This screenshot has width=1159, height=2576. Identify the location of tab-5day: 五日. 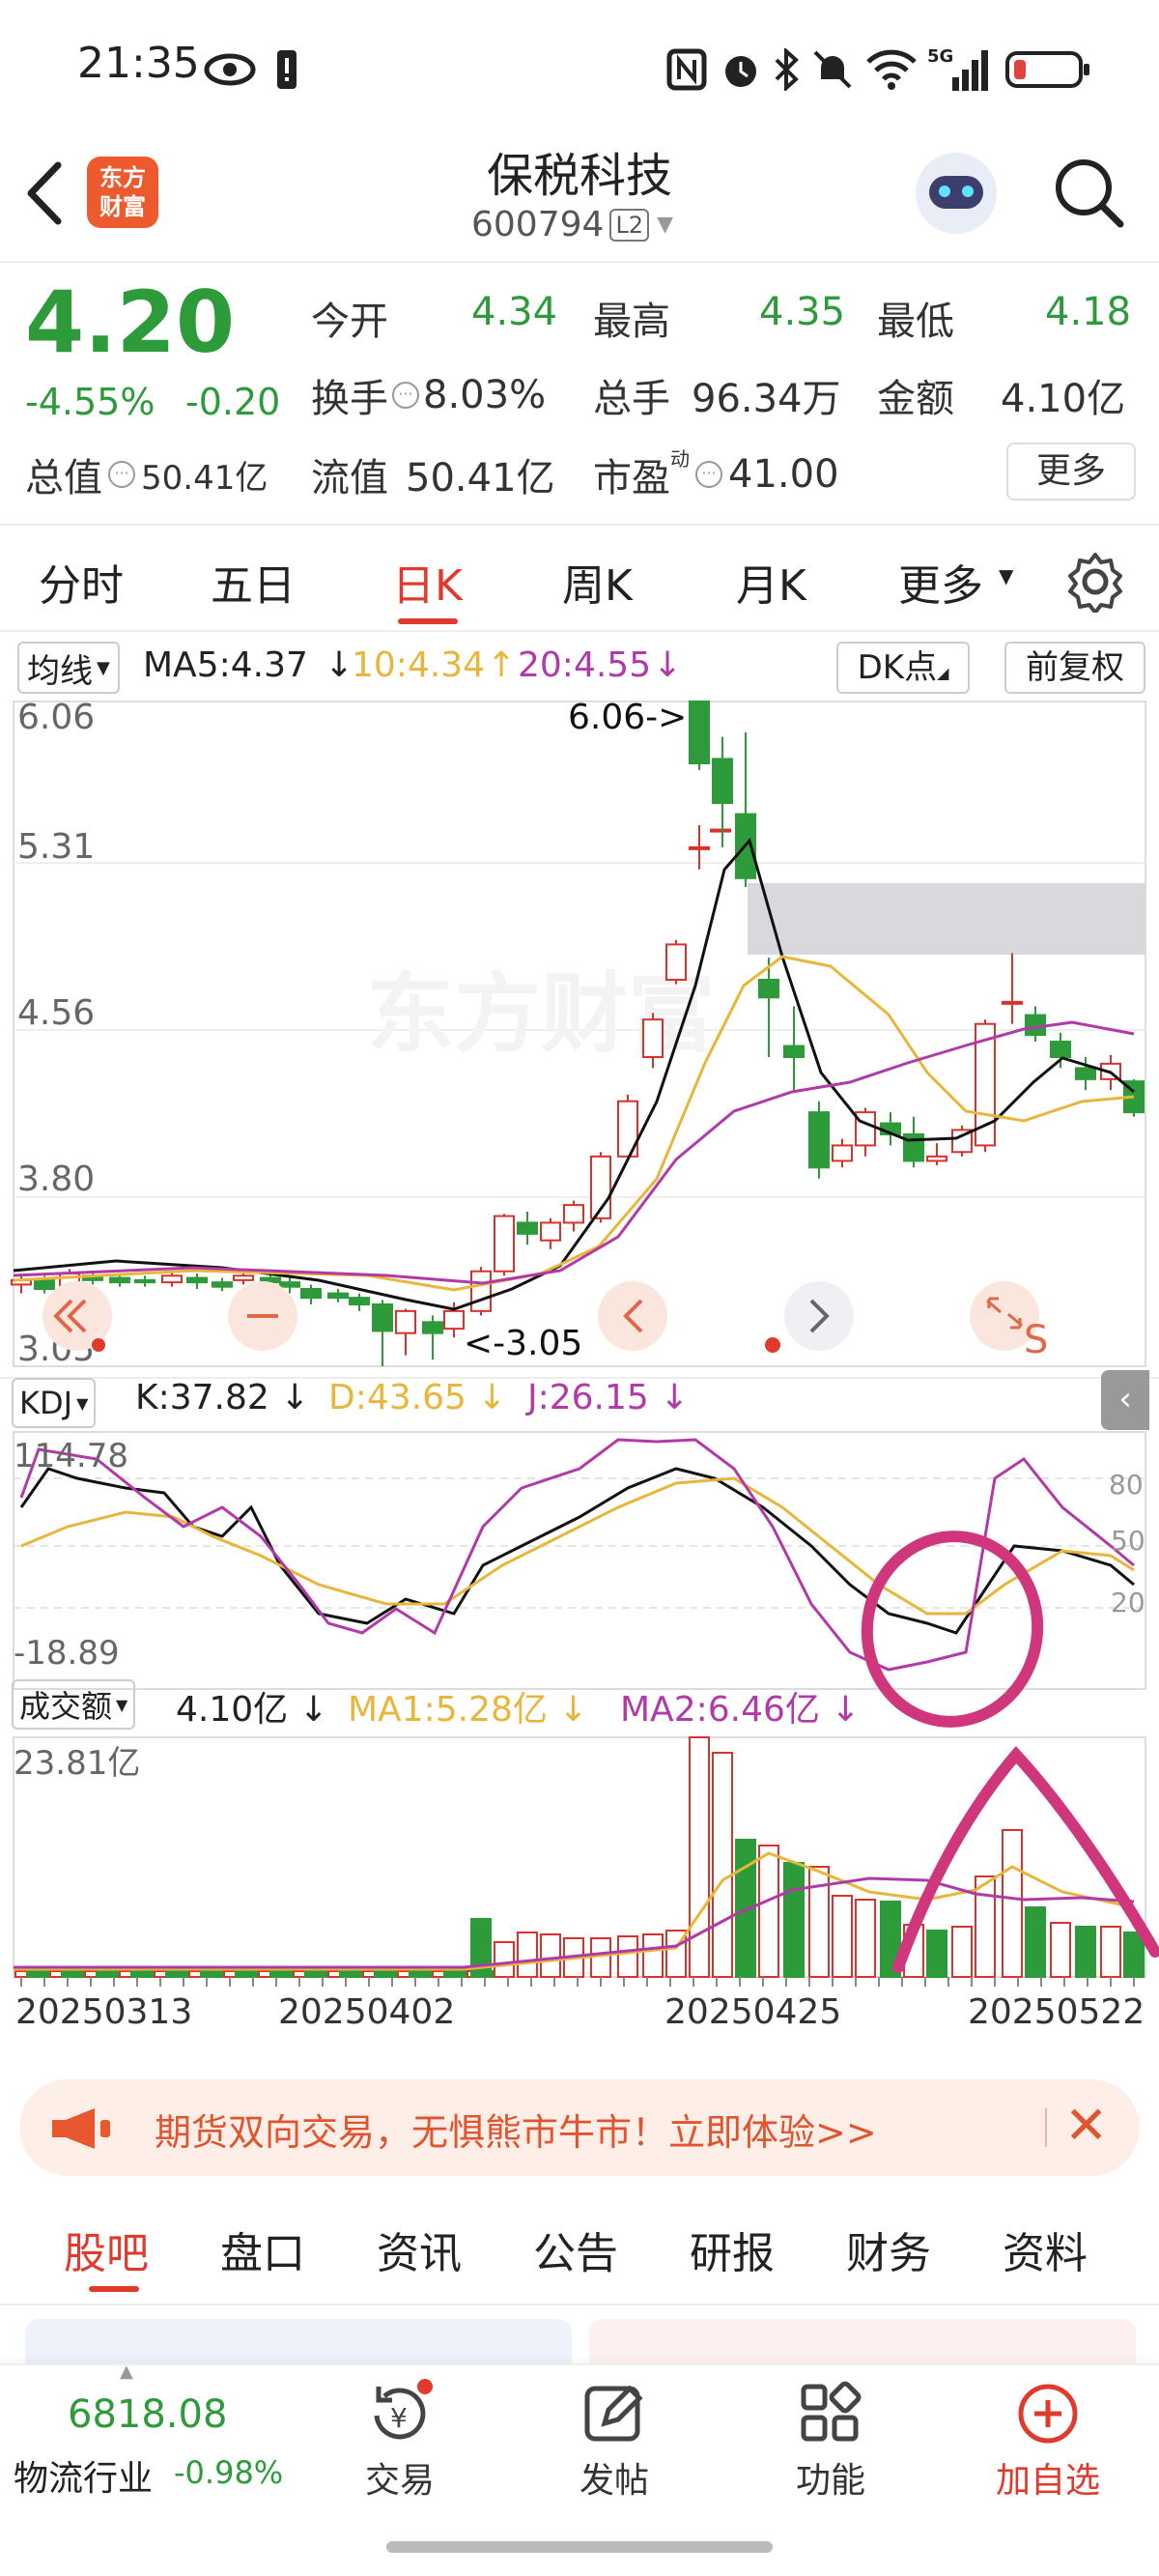
(254, 582).